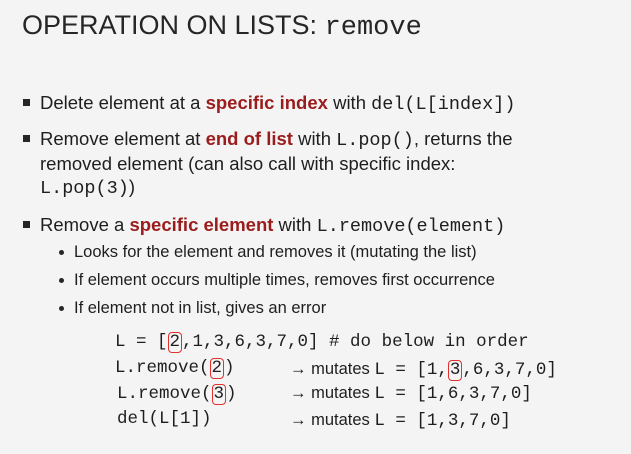 This screenshot has width=631, height=454. I want to click on code-result-3: → mutates L = [1,6,3,7,0], so click(411, 393).